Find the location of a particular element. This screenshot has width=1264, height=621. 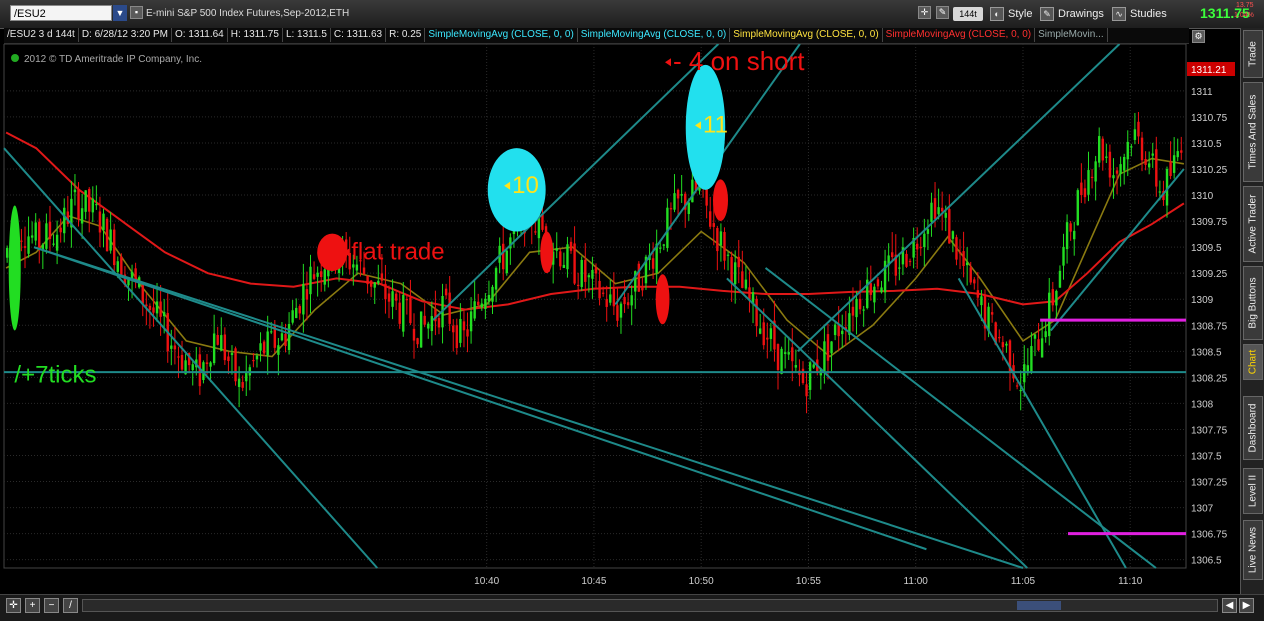

aggregation-badge: 144t is located at coordinates (968, 14).